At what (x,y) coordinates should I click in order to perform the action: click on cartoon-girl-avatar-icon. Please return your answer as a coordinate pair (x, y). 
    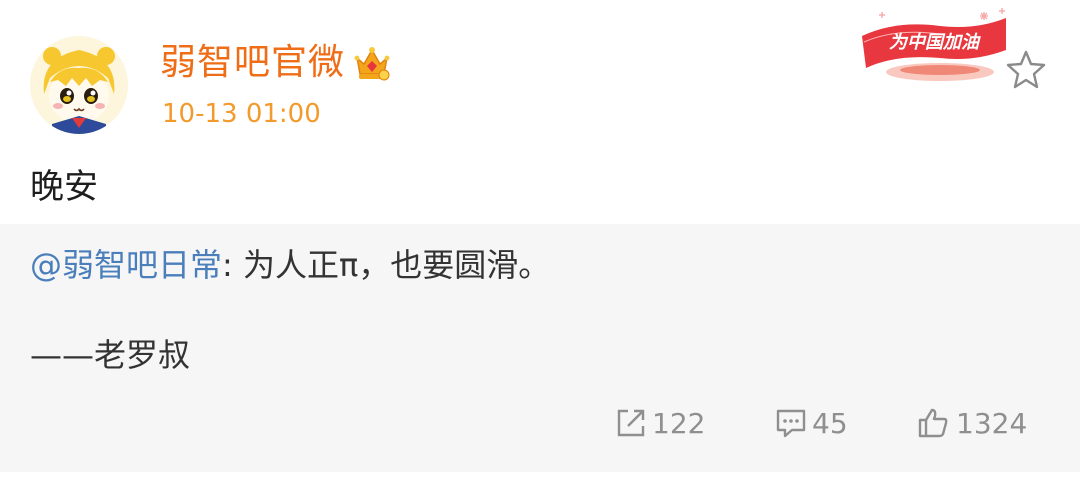
    Looking at the image, I should click on (79, 85).